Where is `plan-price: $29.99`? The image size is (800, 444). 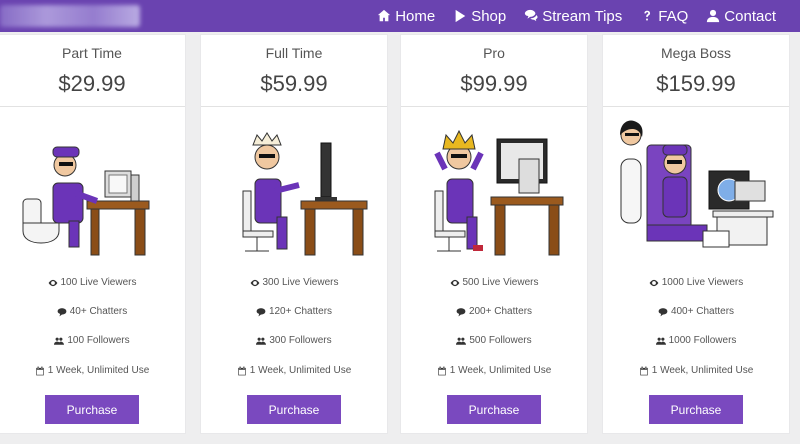
plan-price: $29.99 is located at coordinates (92, 83).